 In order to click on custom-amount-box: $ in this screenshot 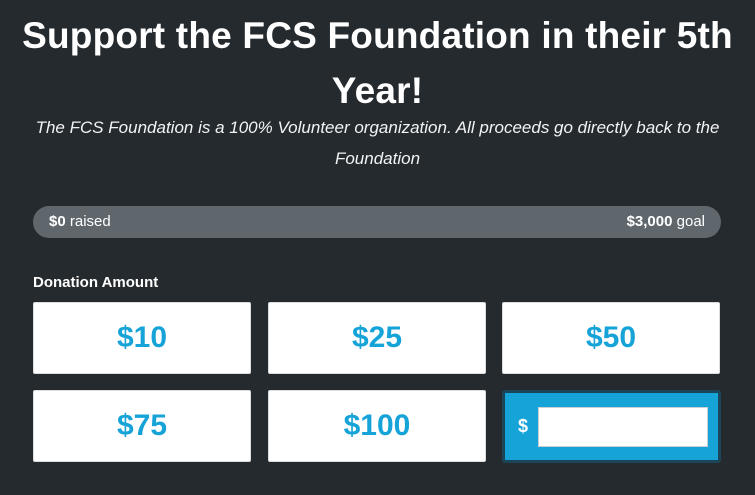, I will do `click(611, 426)`.